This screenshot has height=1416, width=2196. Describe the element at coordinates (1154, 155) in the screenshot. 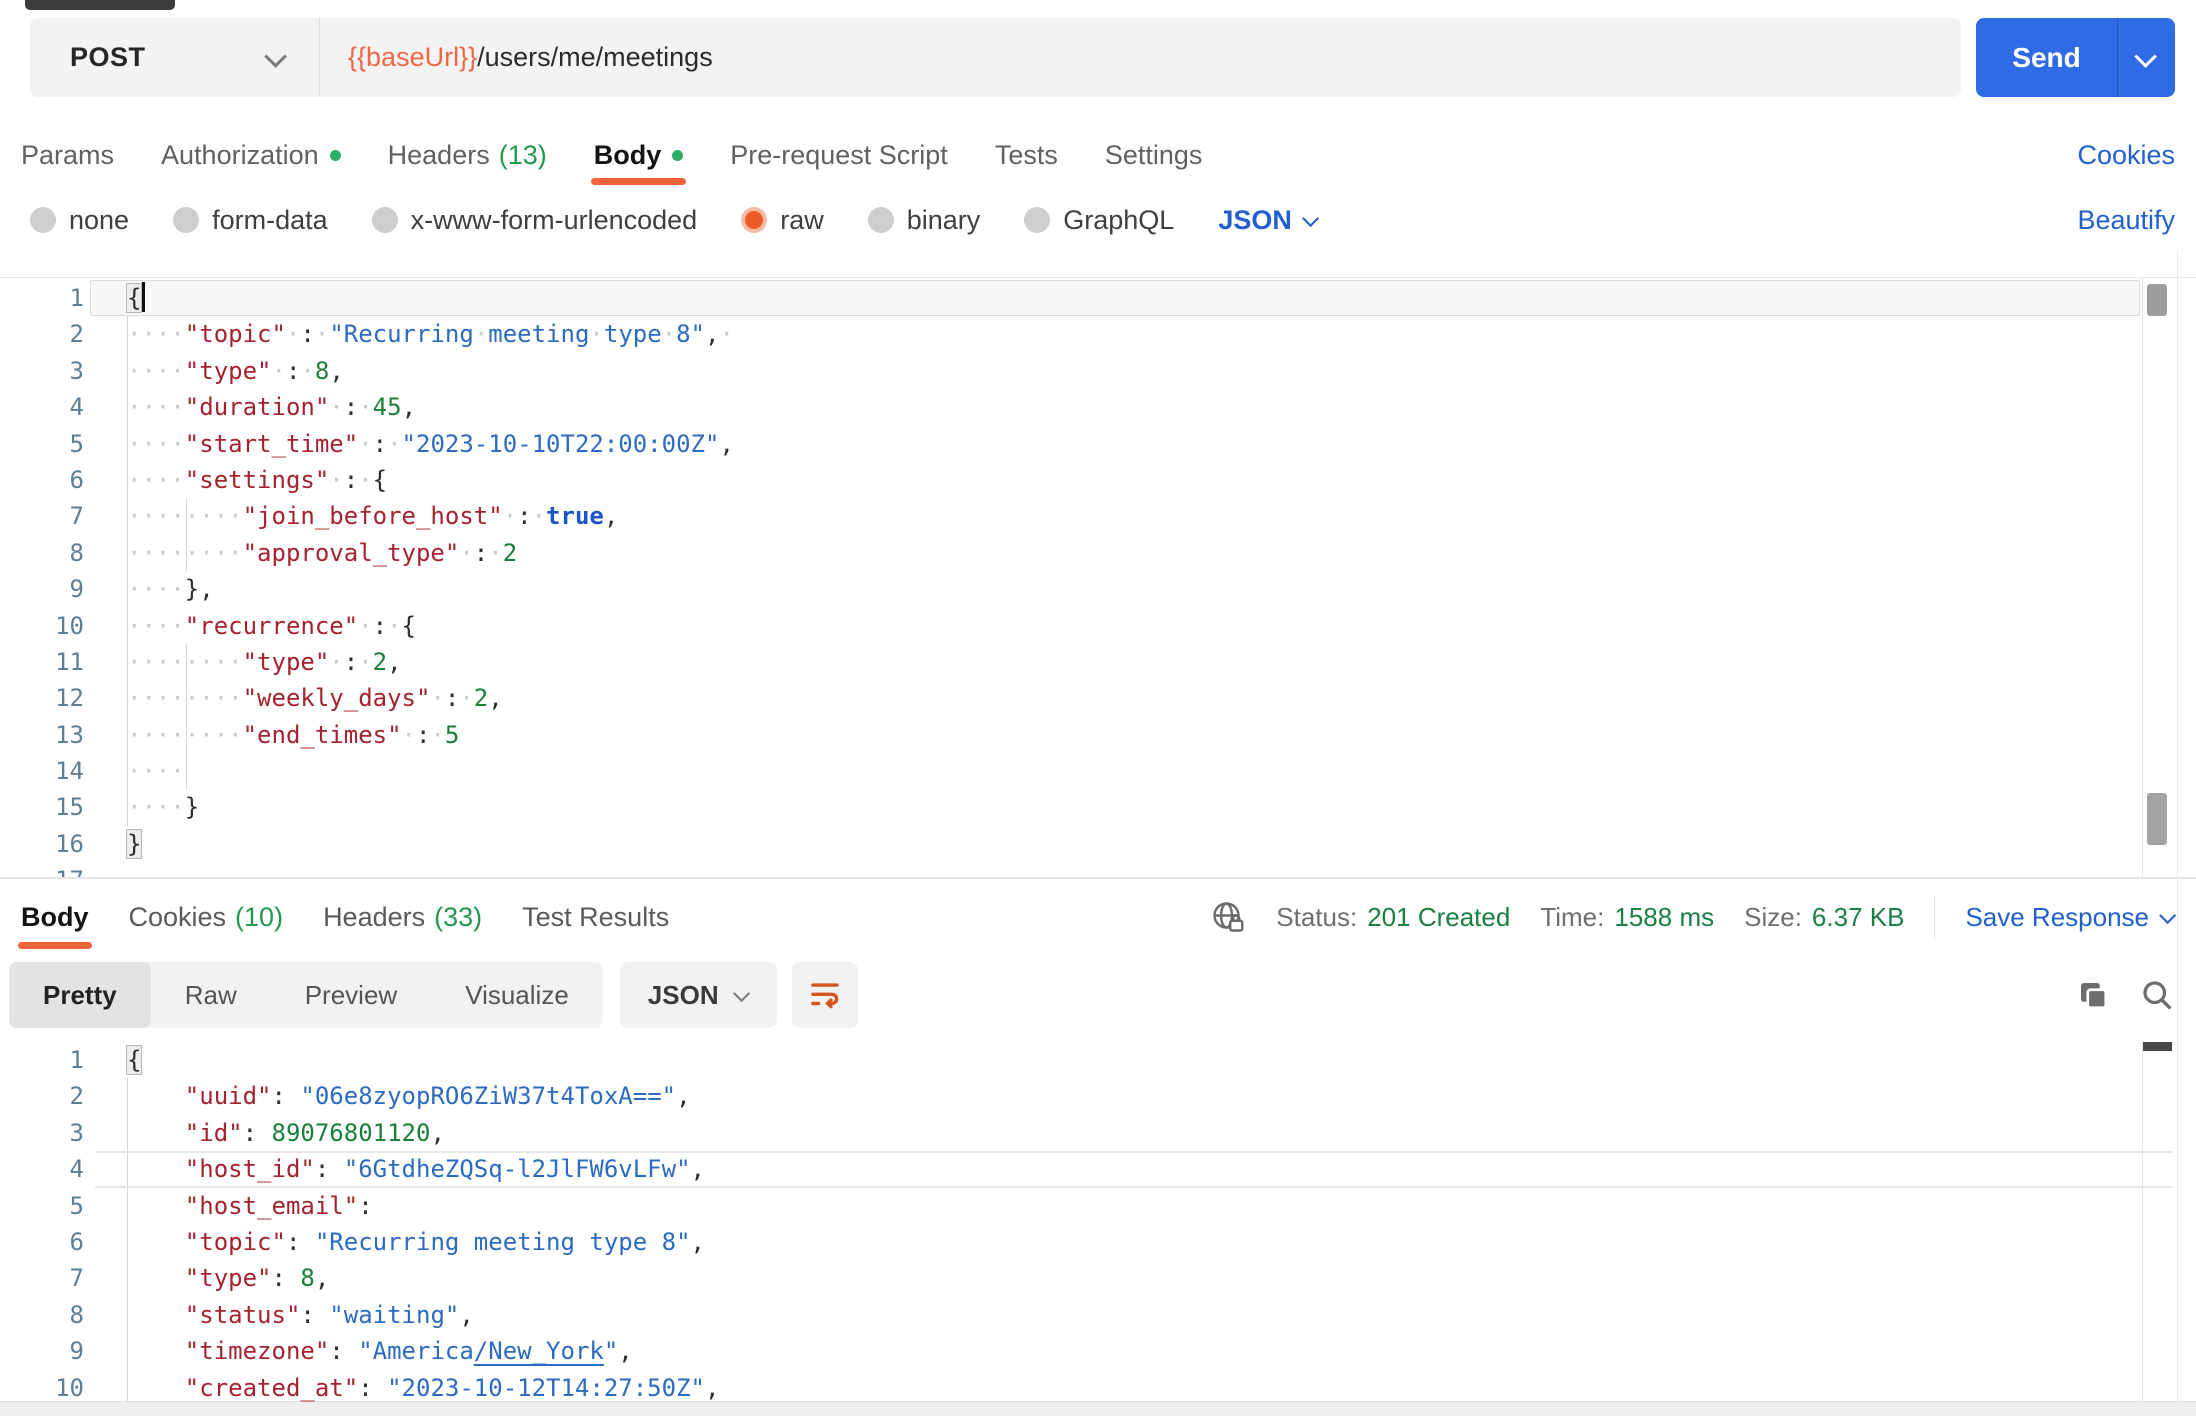

I see `tab-settings: Settings` at that location.